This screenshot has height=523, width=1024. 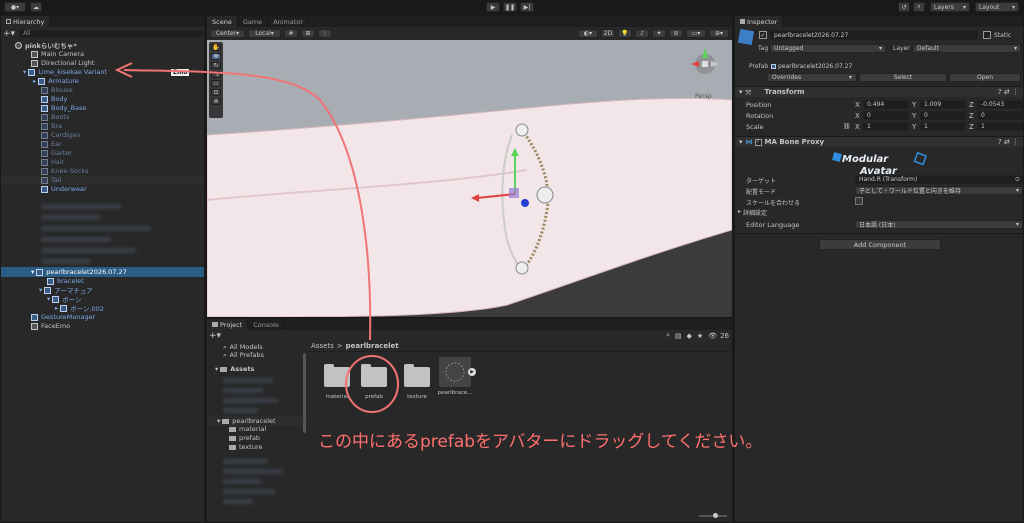 What do you see at coordinates (372, 384) in the screenshot?
I see `annotation-circle` at bounding box center [372, 384].